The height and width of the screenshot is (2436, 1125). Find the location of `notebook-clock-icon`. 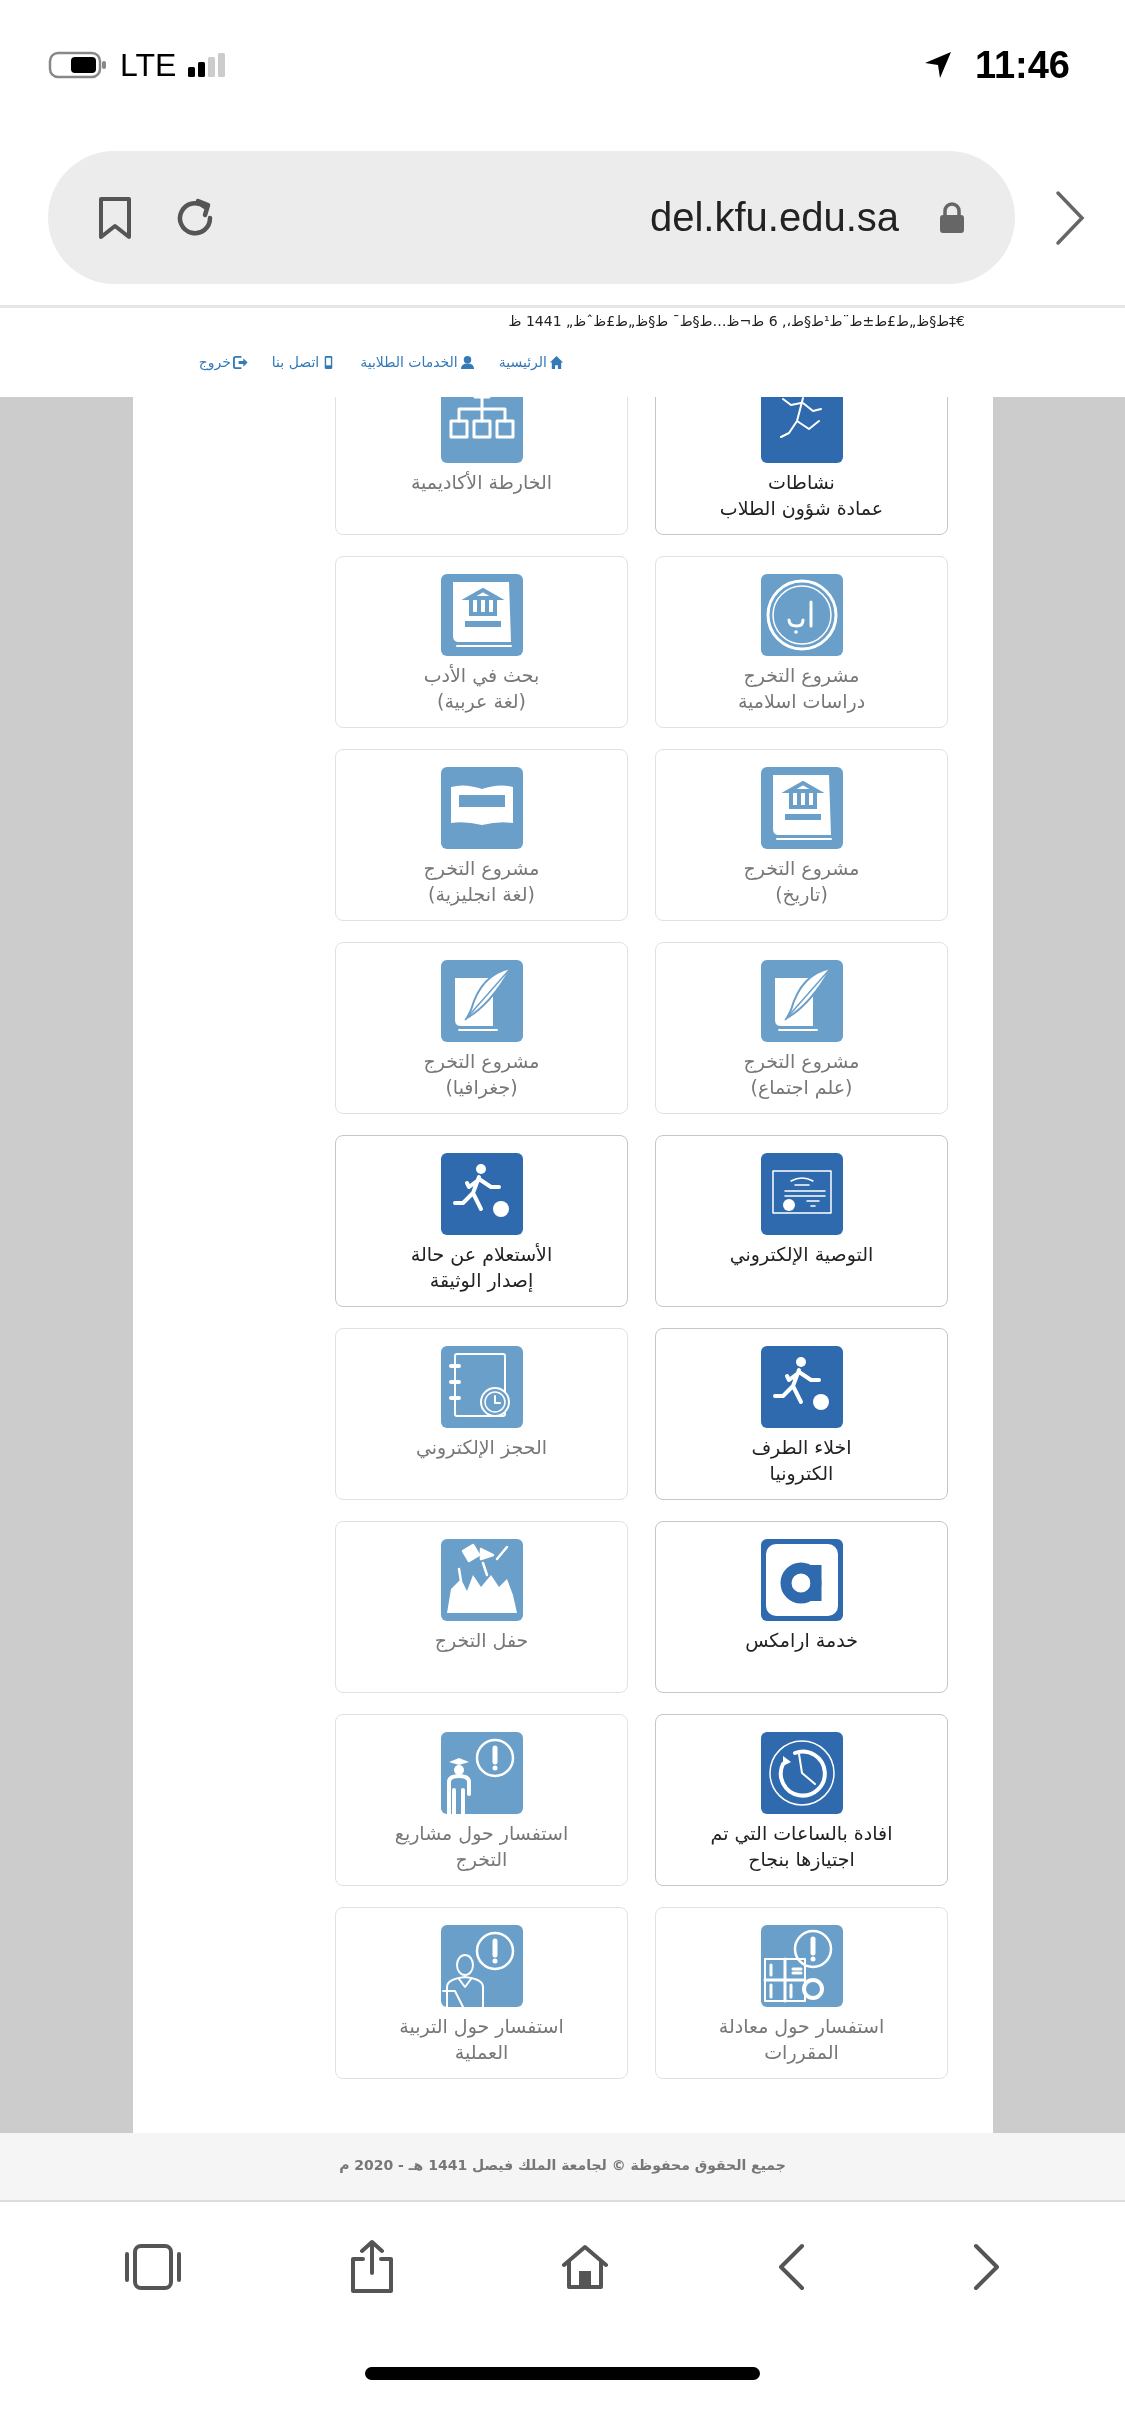

notebook-clock-icon is located at coordinates (481, 1387).